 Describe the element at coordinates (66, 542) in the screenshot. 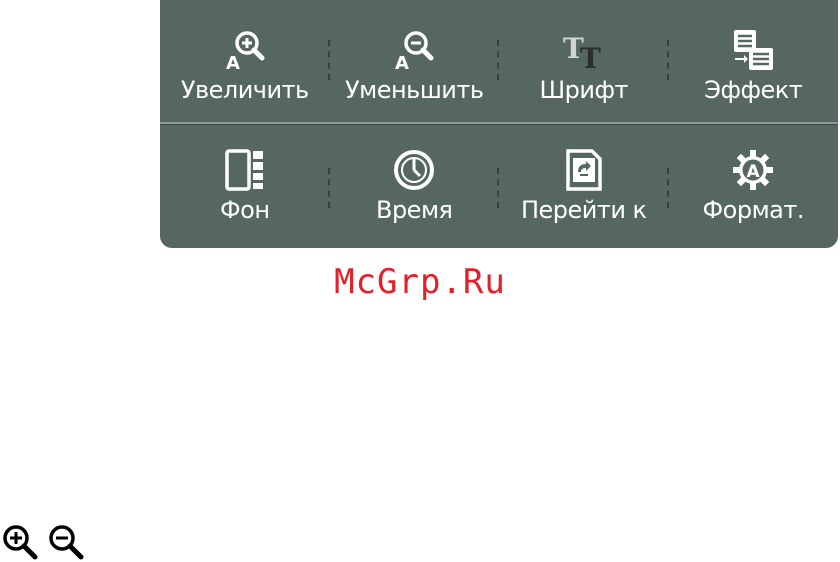

I see `zoom-out-icon` at that location.